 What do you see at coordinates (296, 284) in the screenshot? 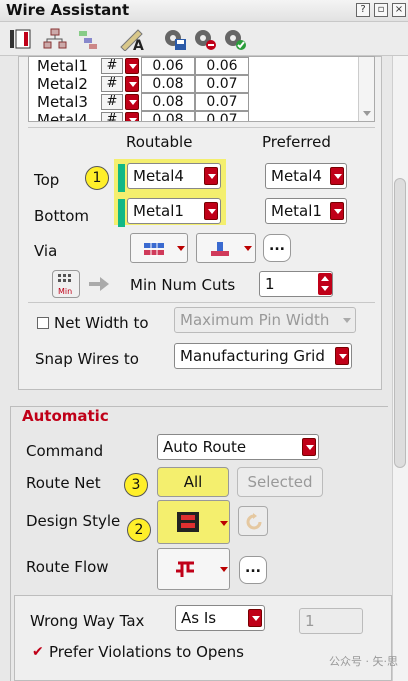
I see `min-cuts-spinbox: 1` at bounding box center [296, 284].